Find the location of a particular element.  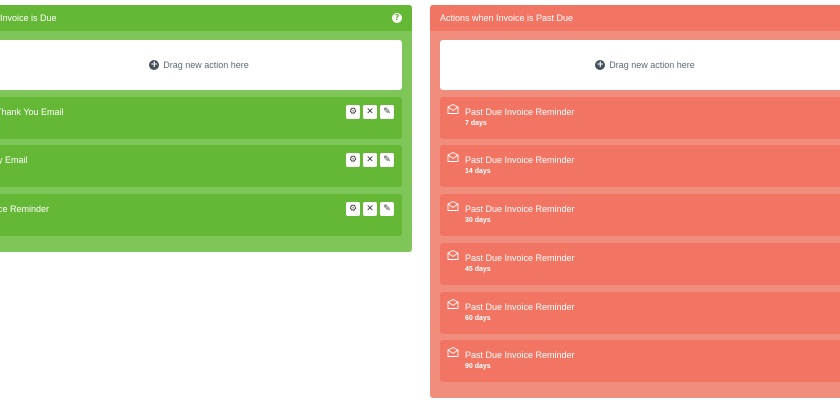

action-days: 30 days is located at coordinates (478, 220).